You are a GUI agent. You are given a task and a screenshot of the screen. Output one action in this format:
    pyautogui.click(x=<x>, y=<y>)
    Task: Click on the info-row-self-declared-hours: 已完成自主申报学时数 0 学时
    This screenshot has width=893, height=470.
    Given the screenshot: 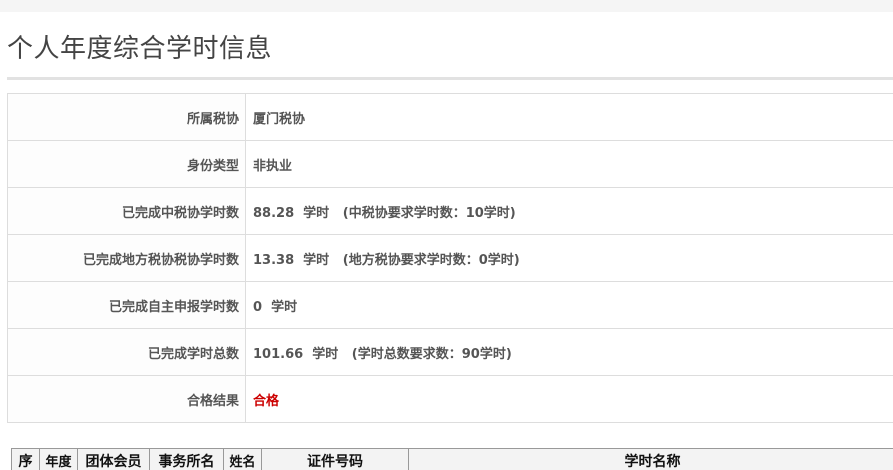 What is the action you would take?
    pyautogui.click(x=450, y=305)
    